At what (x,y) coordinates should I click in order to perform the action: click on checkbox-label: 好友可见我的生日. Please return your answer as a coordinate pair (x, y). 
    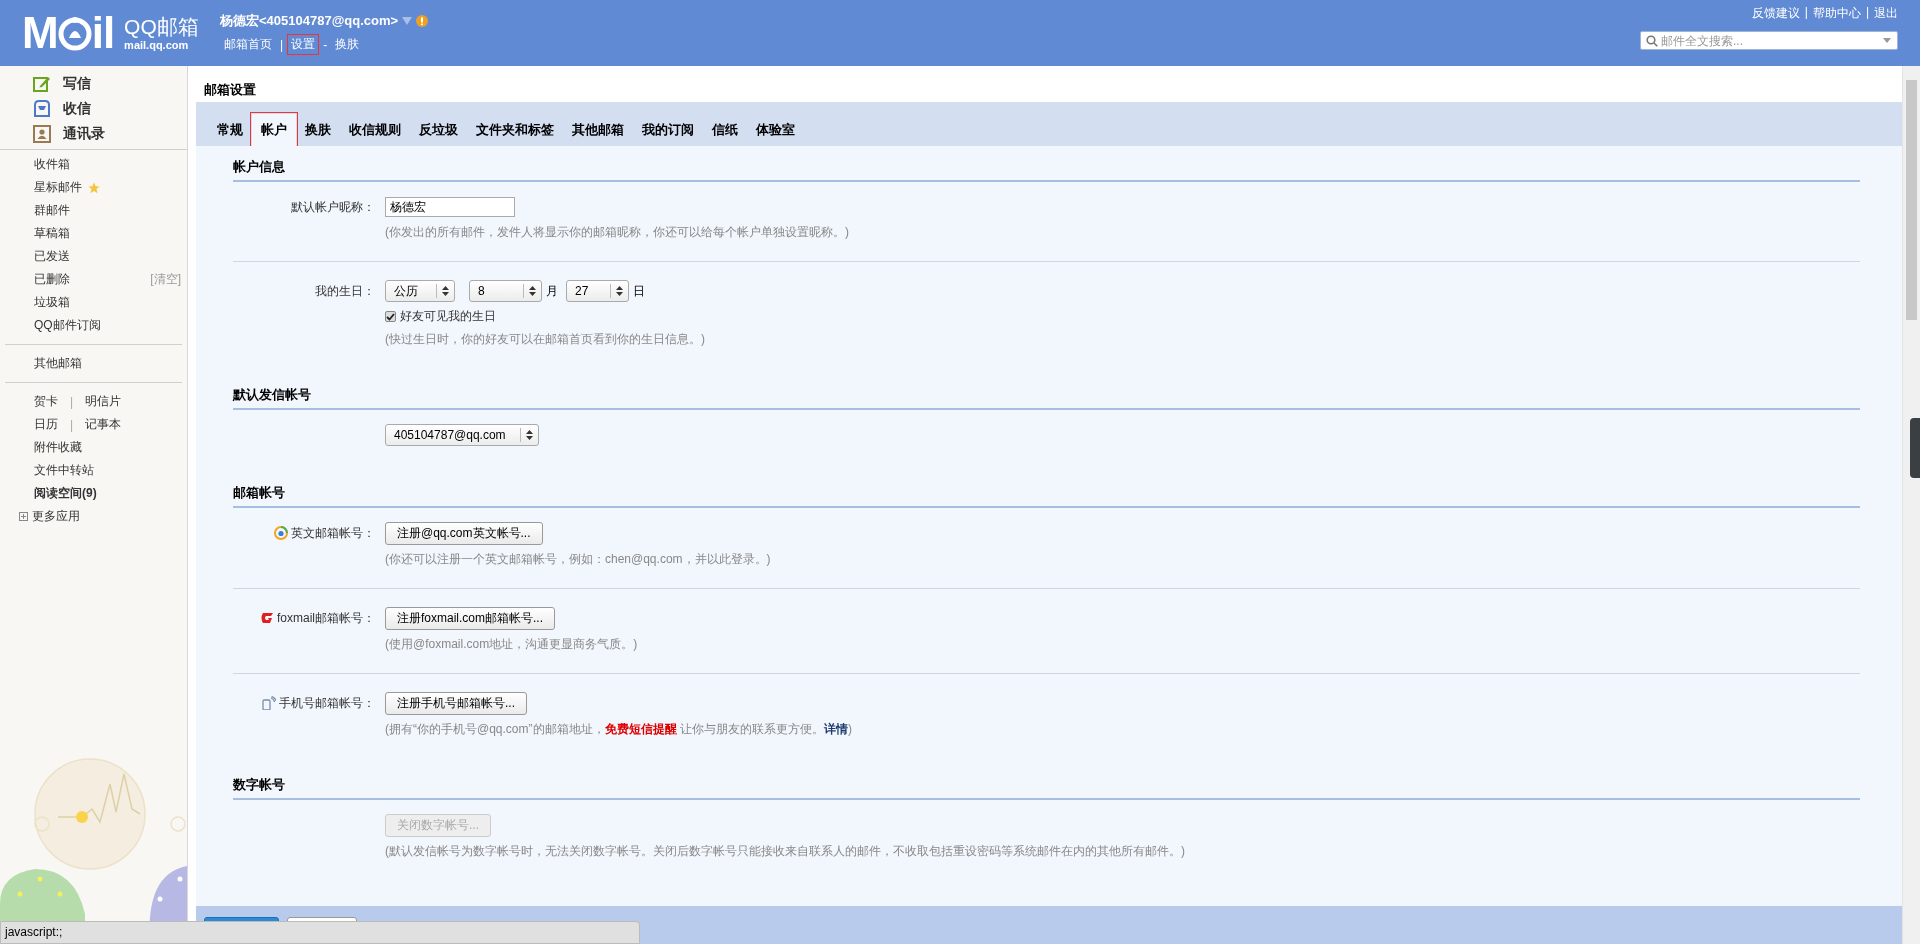
    Looking at the image, I should click on (448, 316).